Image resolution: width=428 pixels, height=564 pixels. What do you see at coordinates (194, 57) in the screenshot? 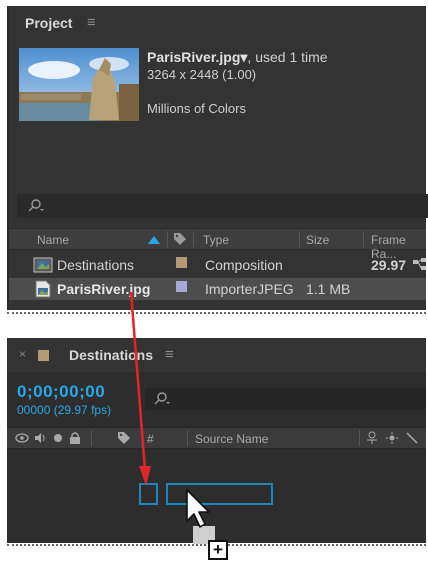
I see `selected-item-filename: ParisRiver.jpg` at bounding box center [194, 57].